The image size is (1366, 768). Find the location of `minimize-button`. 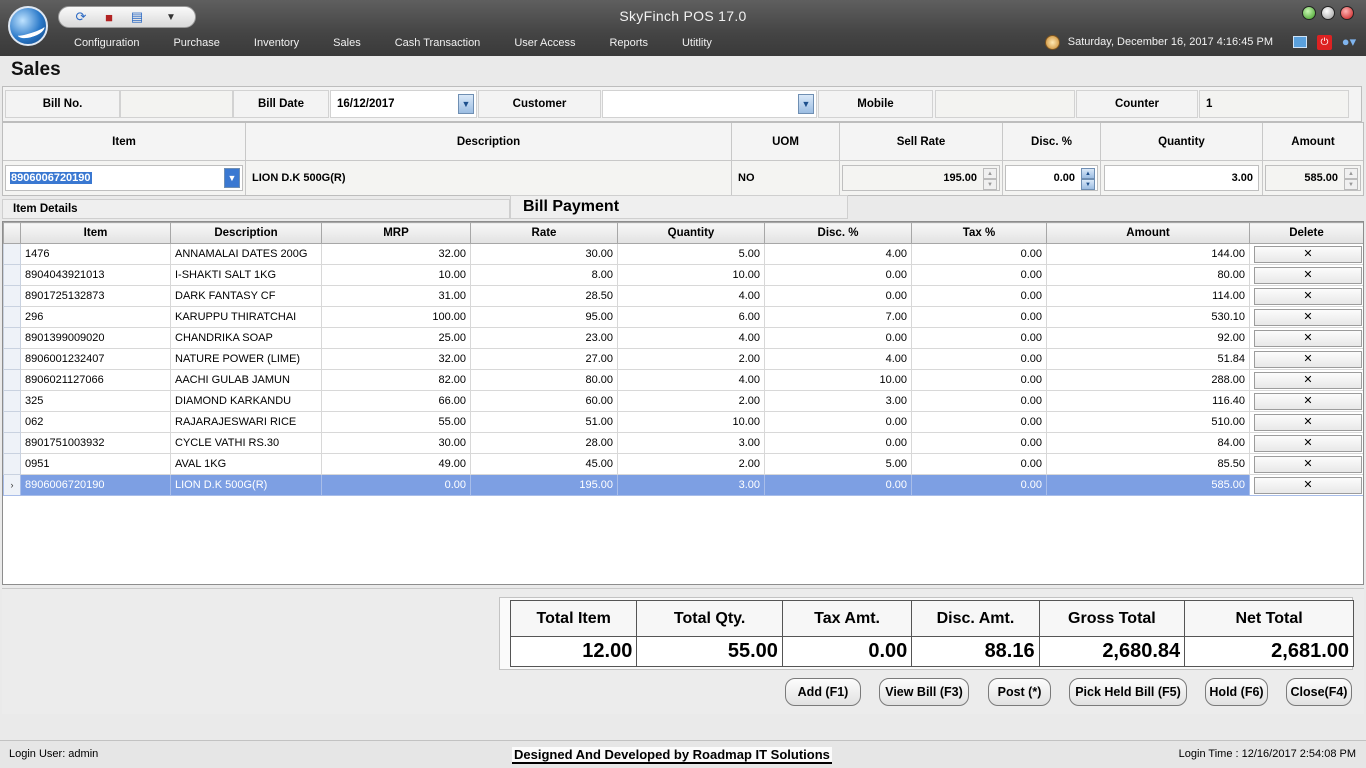

minimize-button is located at coordinates (1309, 13).